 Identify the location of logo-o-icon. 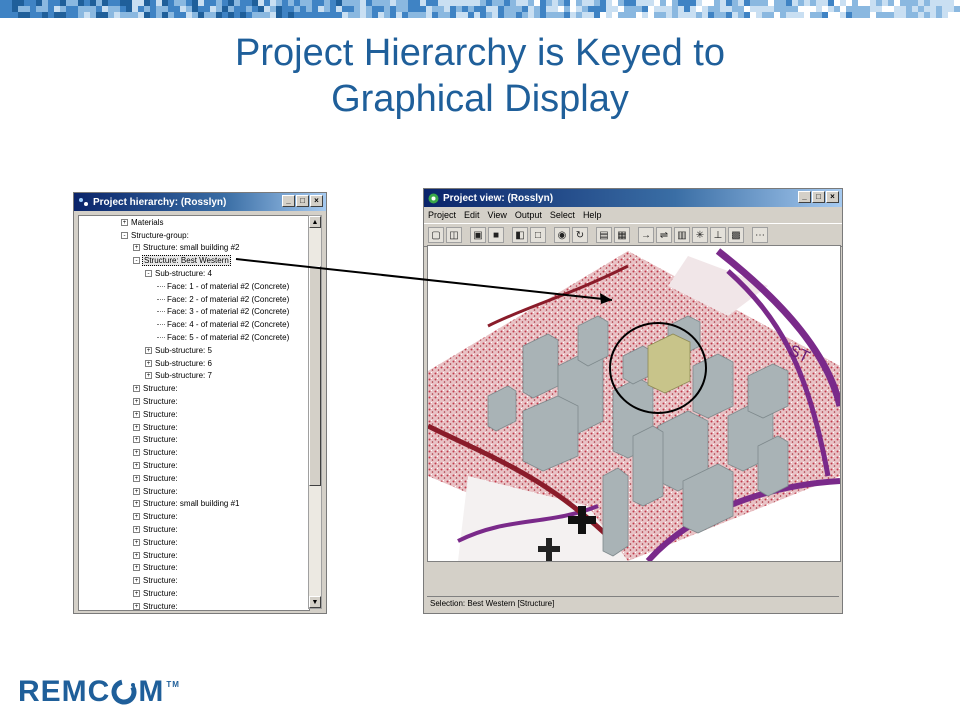
(124, 692).